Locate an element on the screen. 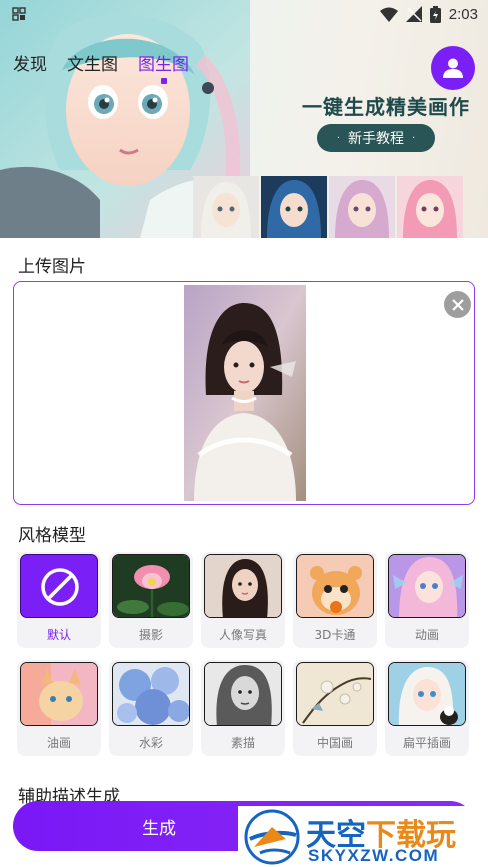  tab-image-to-image: 图生图 is located at coordinates (163, 67).